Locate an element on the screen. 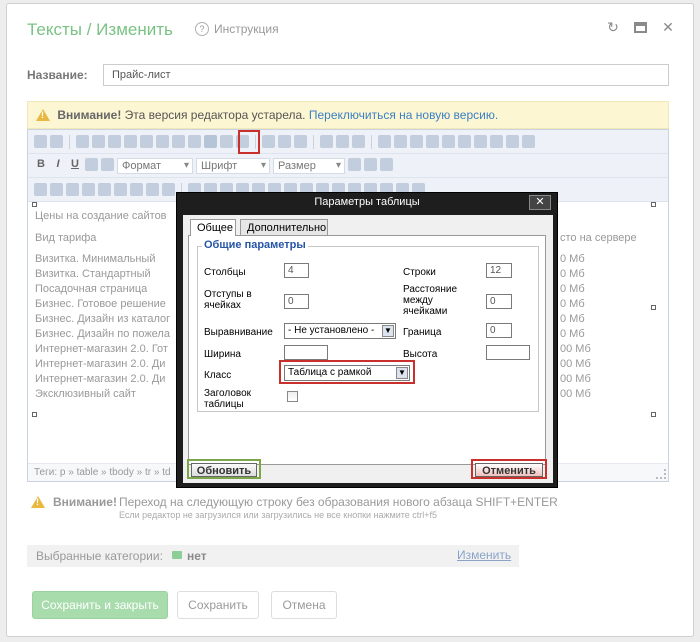 The image size is (700, 642). columns-input is located at coordinates (296, 270).